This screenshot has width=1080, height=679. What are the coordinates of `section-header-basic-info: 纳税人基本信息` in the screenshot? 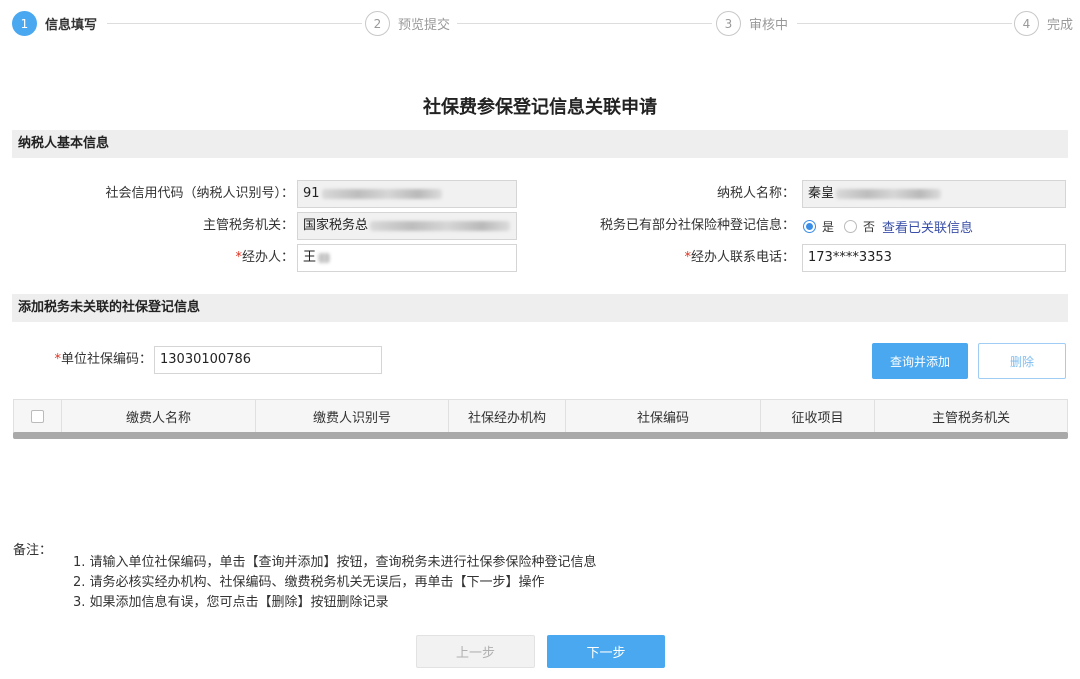 It's located at (540, 144).